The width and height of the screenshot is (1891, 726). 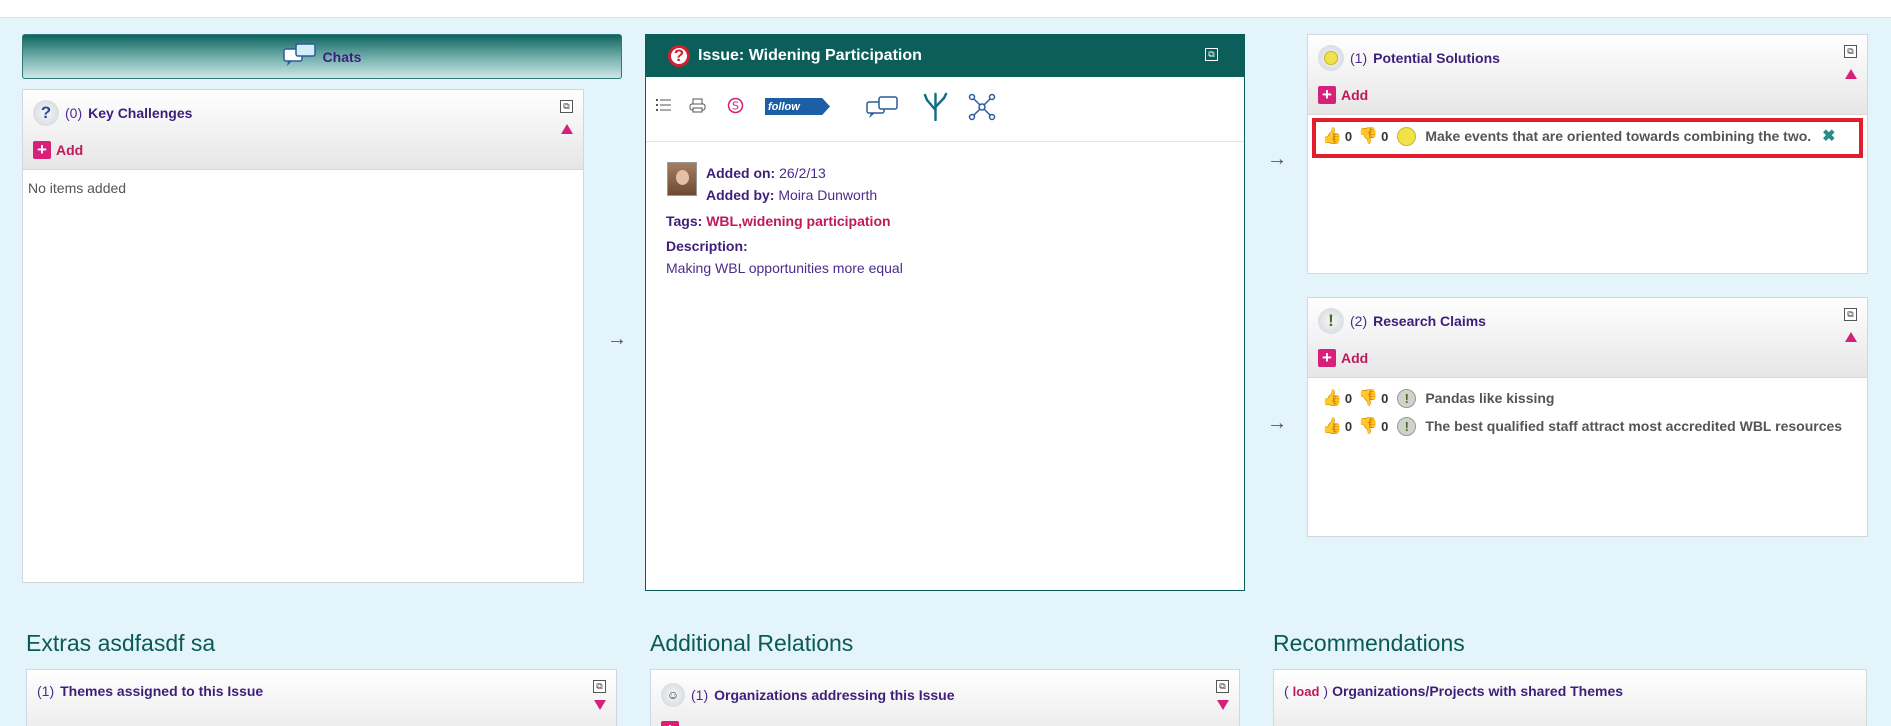 What do you see at coordinates (321, 697) in the screenshot?
I see `themes-panel: (1) Themes assigned to this Issue ⧉` at bounding box center [321, 697].